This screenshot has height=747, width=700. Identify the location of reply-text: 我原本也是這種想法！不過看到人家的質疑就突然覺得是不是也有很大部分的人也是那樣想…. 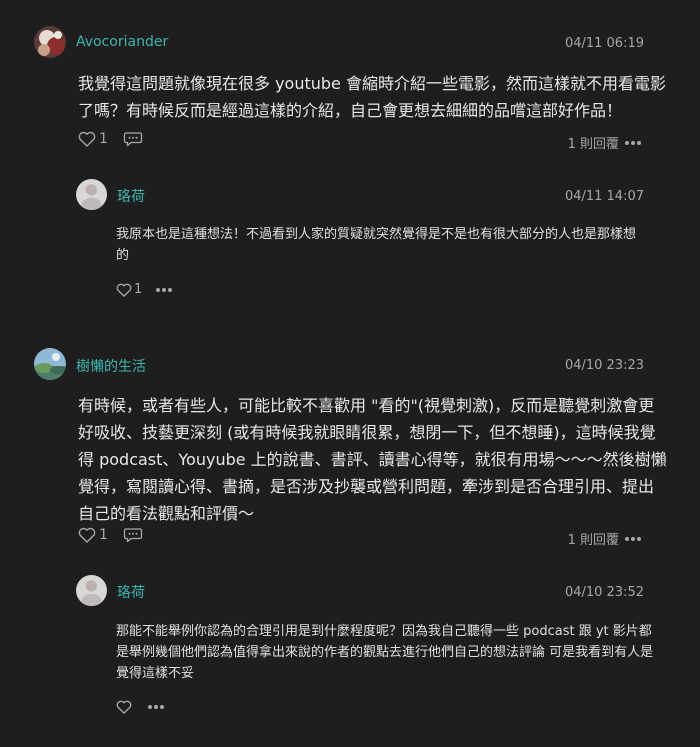
(376, 245).